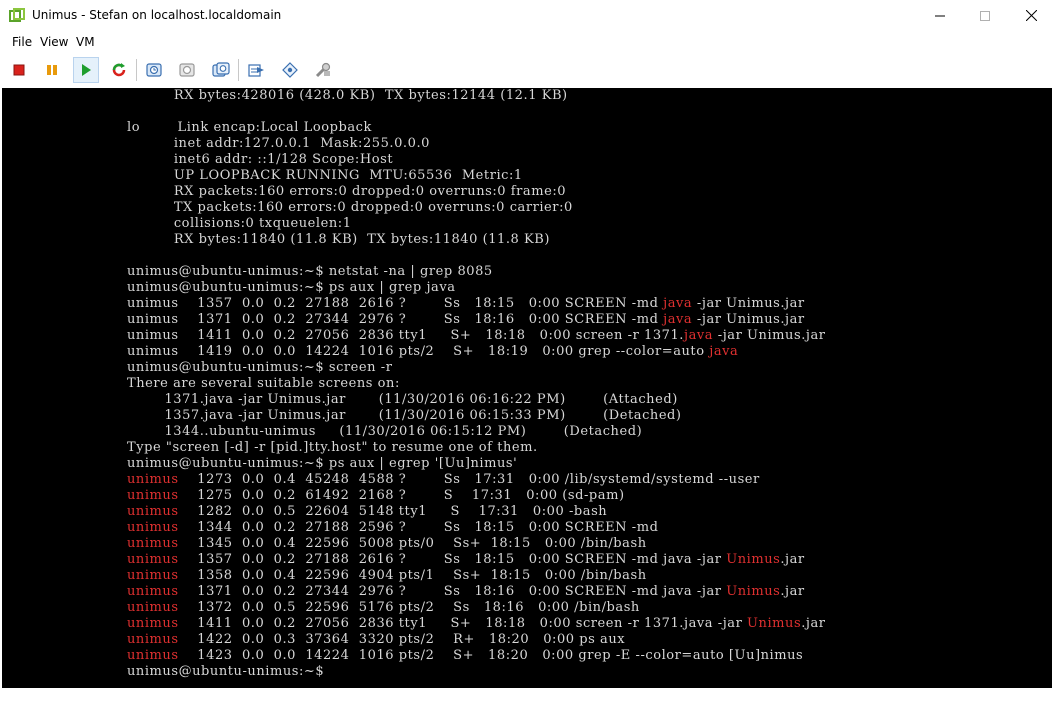 The image size is (1055, 710). I want to click on menu-vm: VM, so click(85, 42).